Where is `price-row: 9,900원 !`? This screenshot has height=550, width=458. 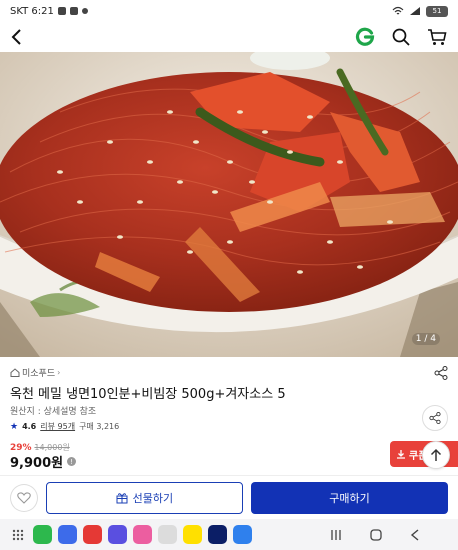
price-row: 9,900원 ! is located at coordinates (43, 461).